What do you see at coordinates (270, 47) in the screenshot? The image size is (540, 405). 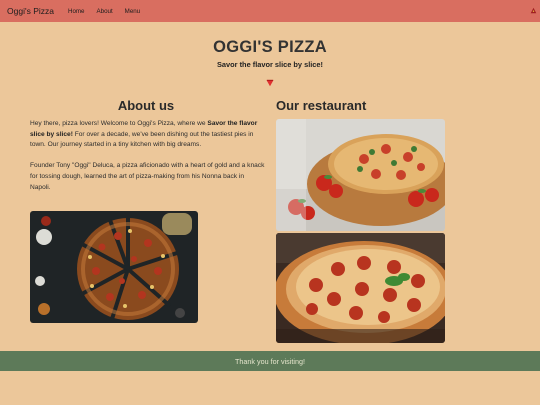 I see `site-title: OGGI'S PIZZA` at bounding box center [270, 47].